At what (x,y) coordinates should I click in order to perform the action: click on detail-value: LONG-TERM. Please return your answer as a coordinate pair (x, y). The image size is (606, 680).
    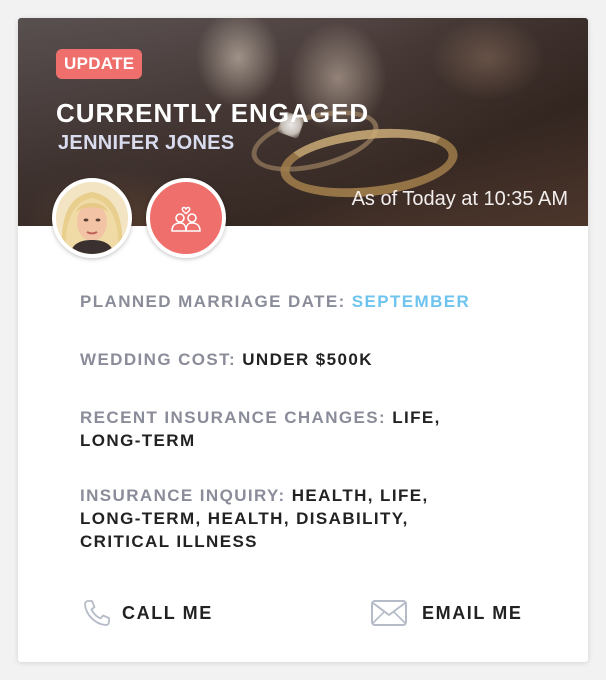
    Looking at the image, I should click on (138, 440).